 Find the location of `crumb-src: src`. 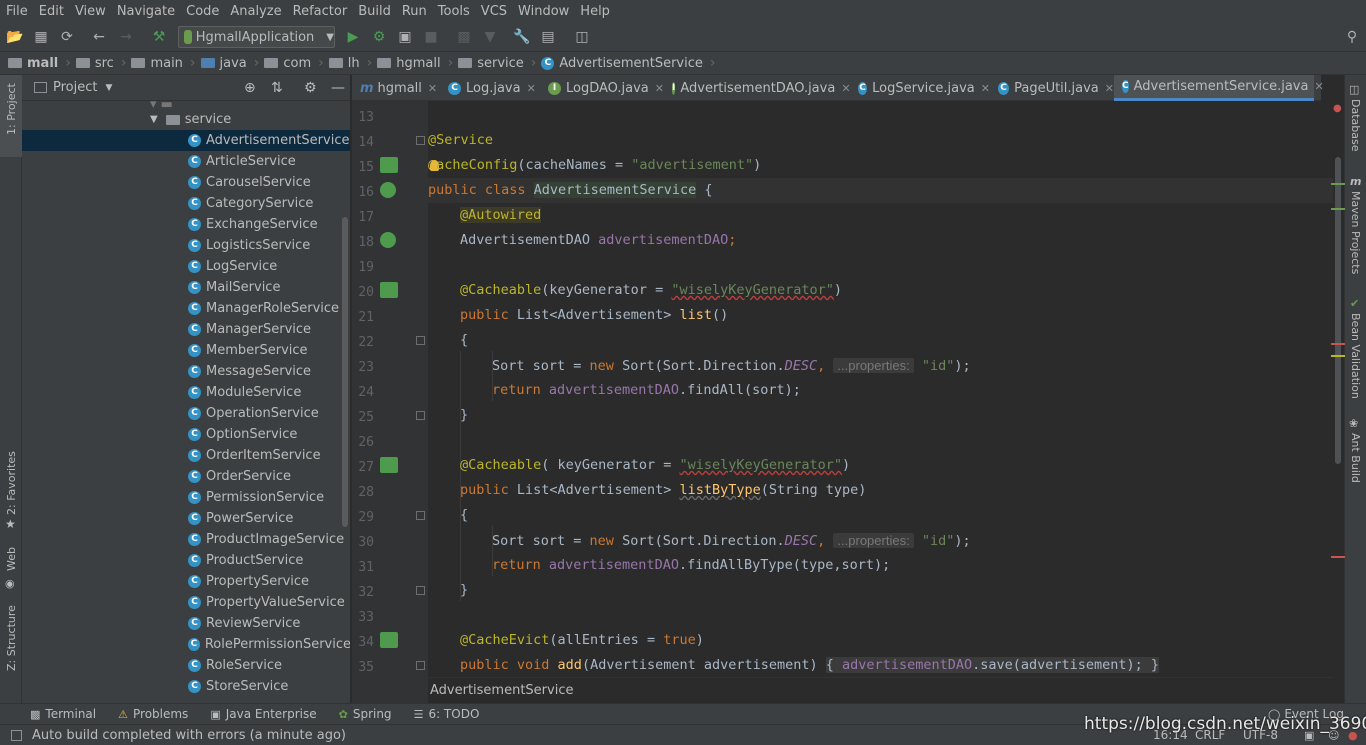

crumb-src: src is located at coordinates (94, 63).